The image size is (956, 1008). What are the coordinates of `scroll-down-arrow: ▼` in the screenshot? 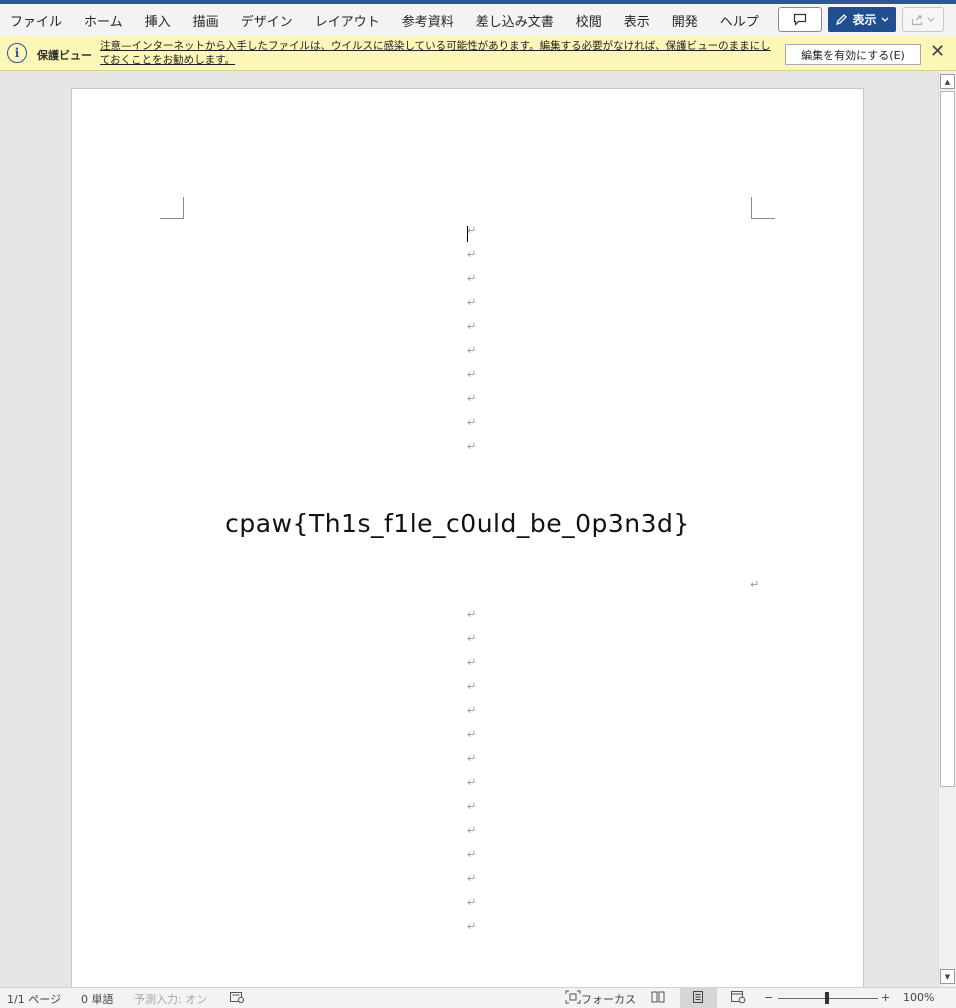 It's located at (947, 976).